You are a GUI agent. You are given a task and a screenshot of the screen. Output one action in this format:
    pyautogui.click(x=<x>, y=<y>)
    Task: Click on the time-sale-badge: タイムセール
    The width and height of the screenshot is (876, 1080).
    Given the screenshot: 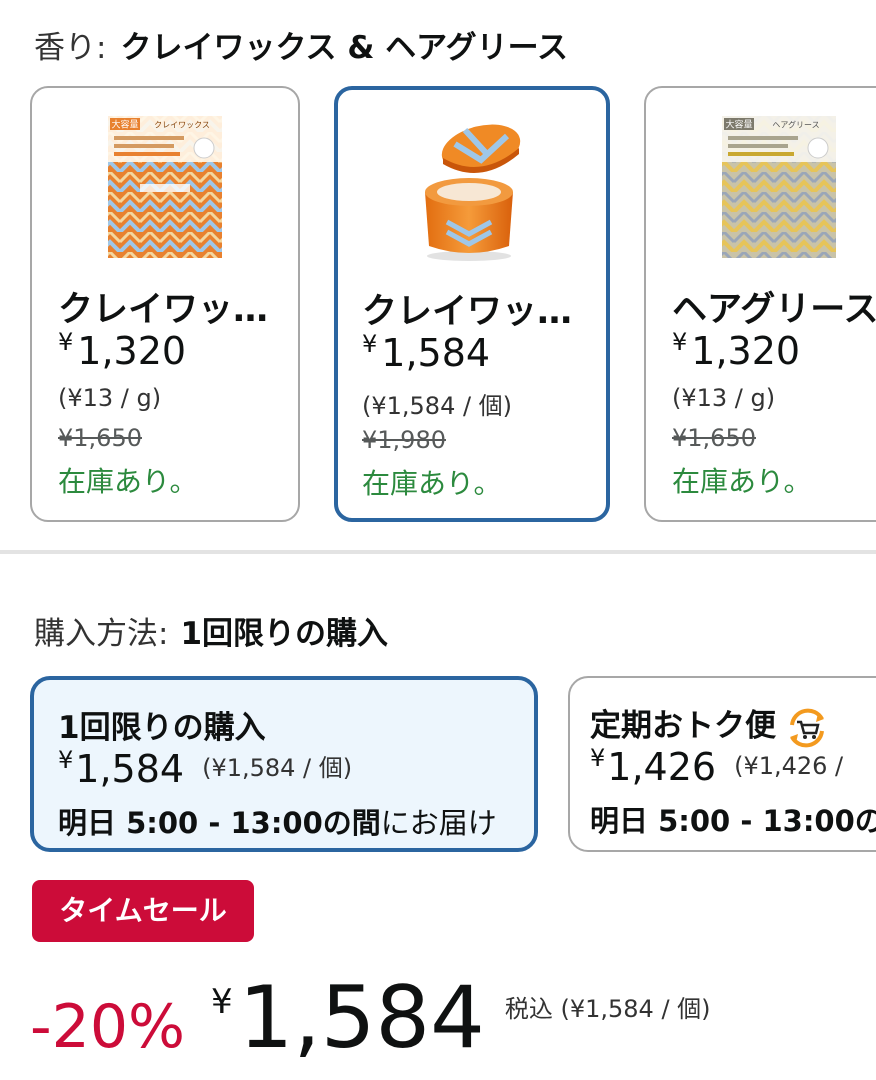 What is the action you would take?
    pyautogui.click(x=143, y=911)
    